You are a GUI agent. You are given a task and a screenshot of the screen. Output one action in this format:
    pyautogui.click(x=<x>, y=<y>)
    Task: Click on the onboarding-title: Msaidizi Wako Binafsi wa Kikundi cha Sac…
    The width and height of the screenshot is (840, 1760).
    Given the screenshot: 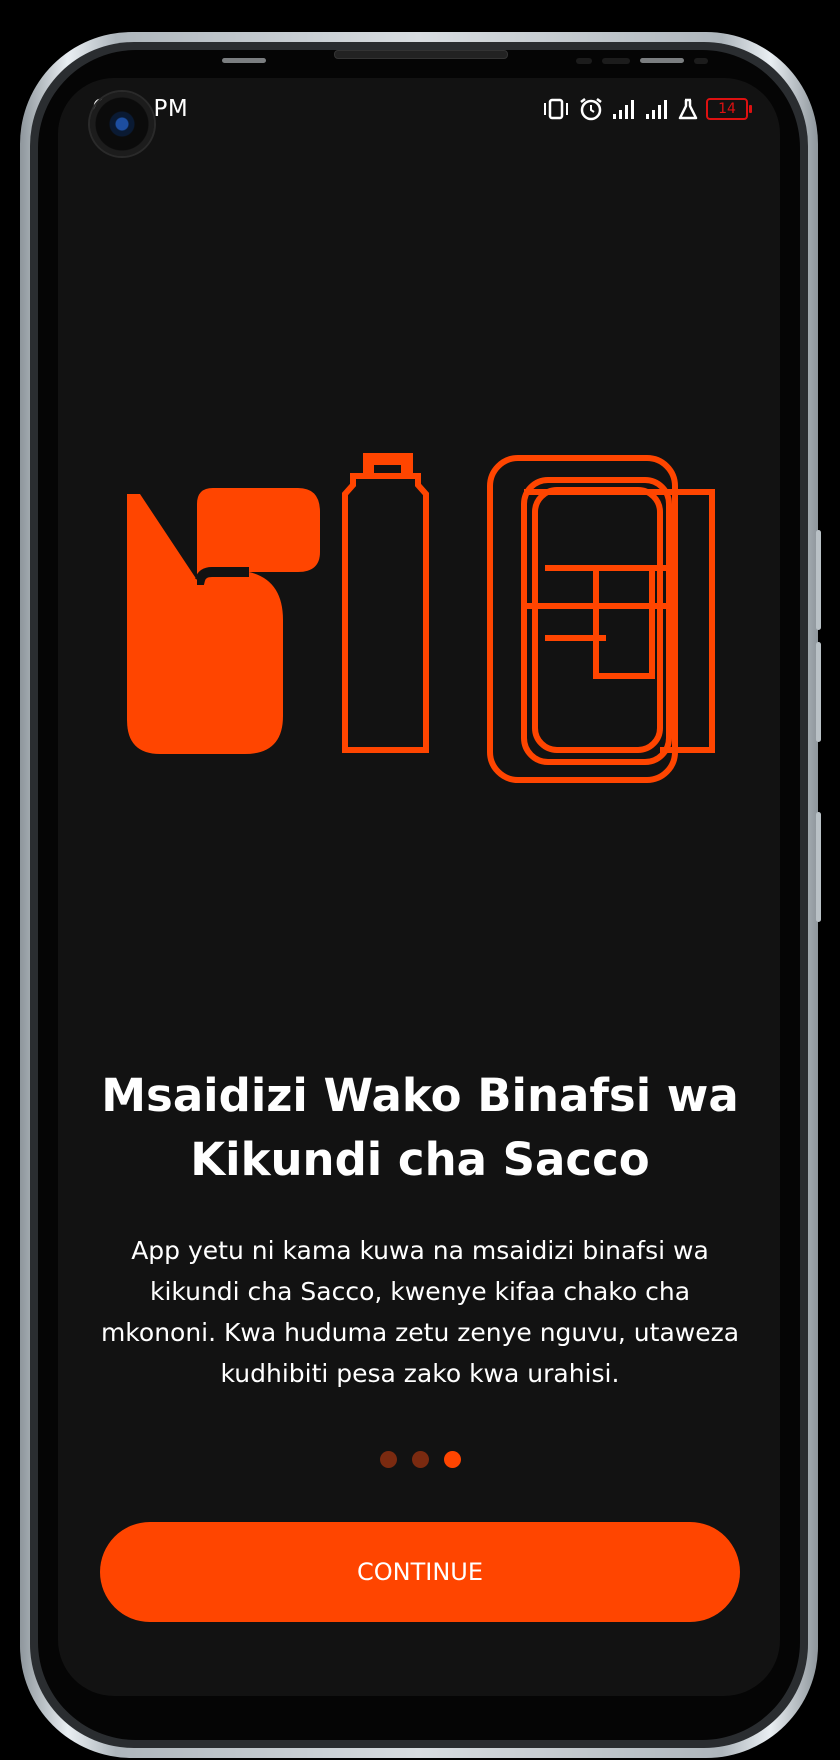 What is the action you would take?
    pyautogui.click(x=420, y=1127)
    